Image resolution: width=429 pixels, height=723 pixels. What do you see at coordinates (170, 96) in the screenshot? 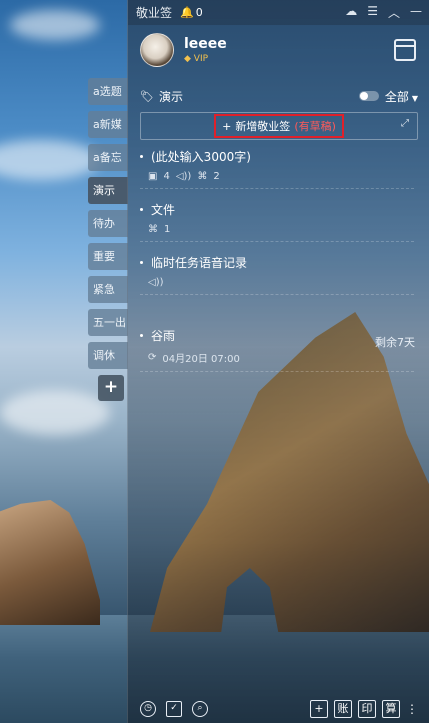
I see `current-tag: 演示` at bounding box center [170, 96].